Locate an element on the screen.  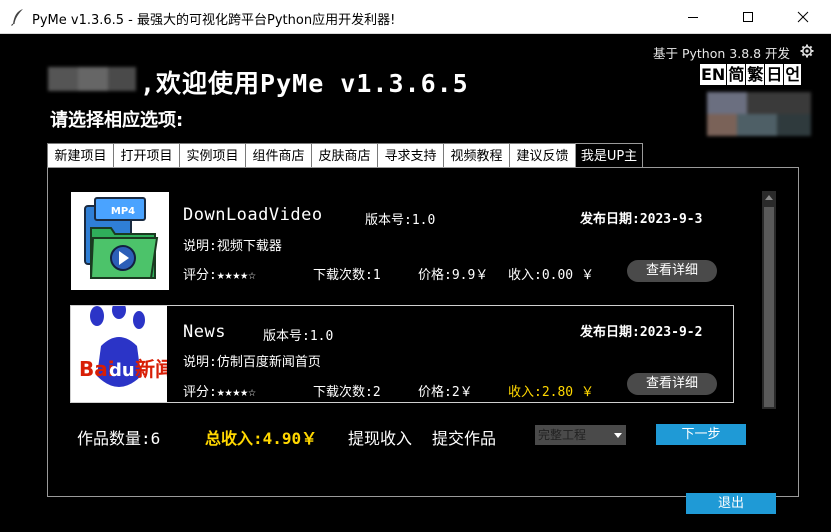
language-switcher: EN 简 繁 日 언 is located at coordinates (751, 74).